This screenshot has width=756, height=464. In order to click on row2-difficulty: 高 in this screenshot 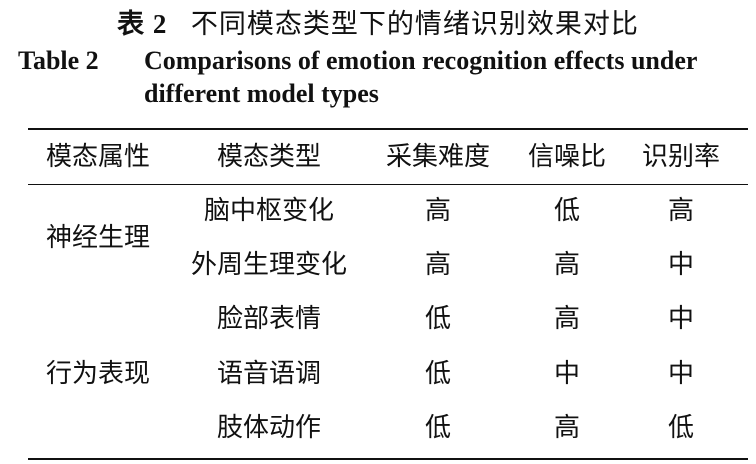, I will do `click(437, 265)`.